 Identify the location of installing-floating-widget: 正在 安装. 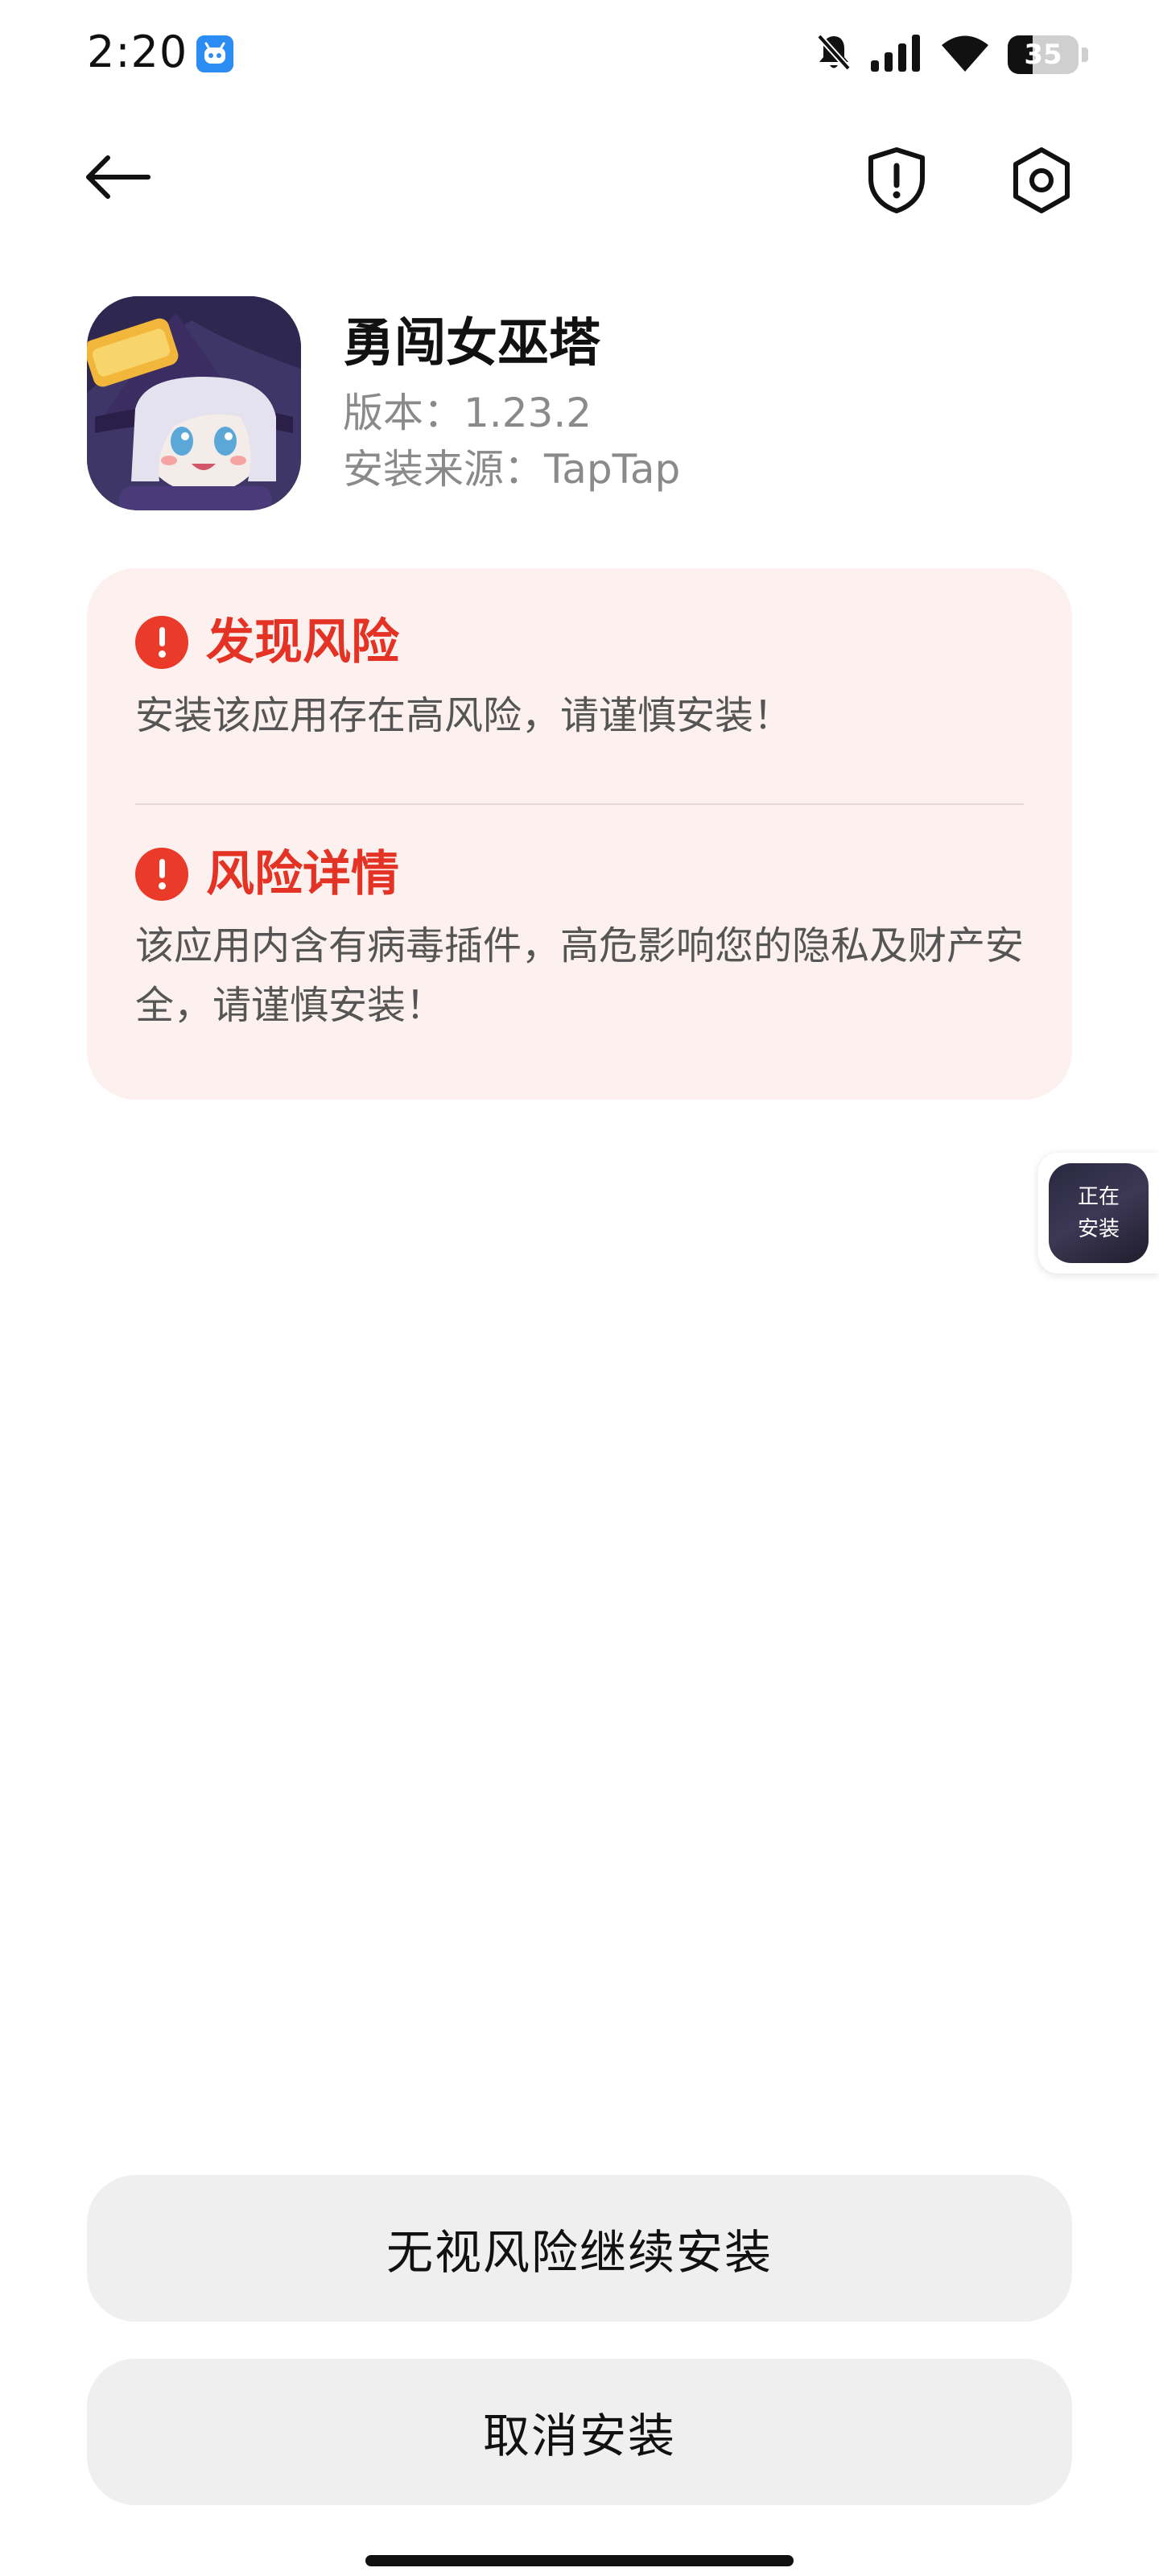
(1098, 1213).